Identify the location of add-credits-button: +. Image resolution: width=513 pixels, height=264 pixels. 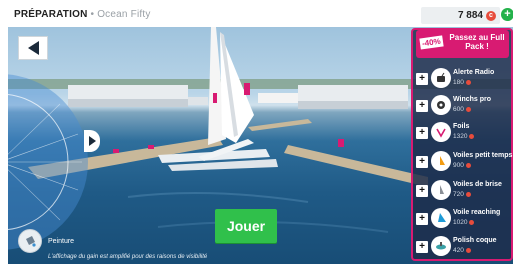
(507, 14).